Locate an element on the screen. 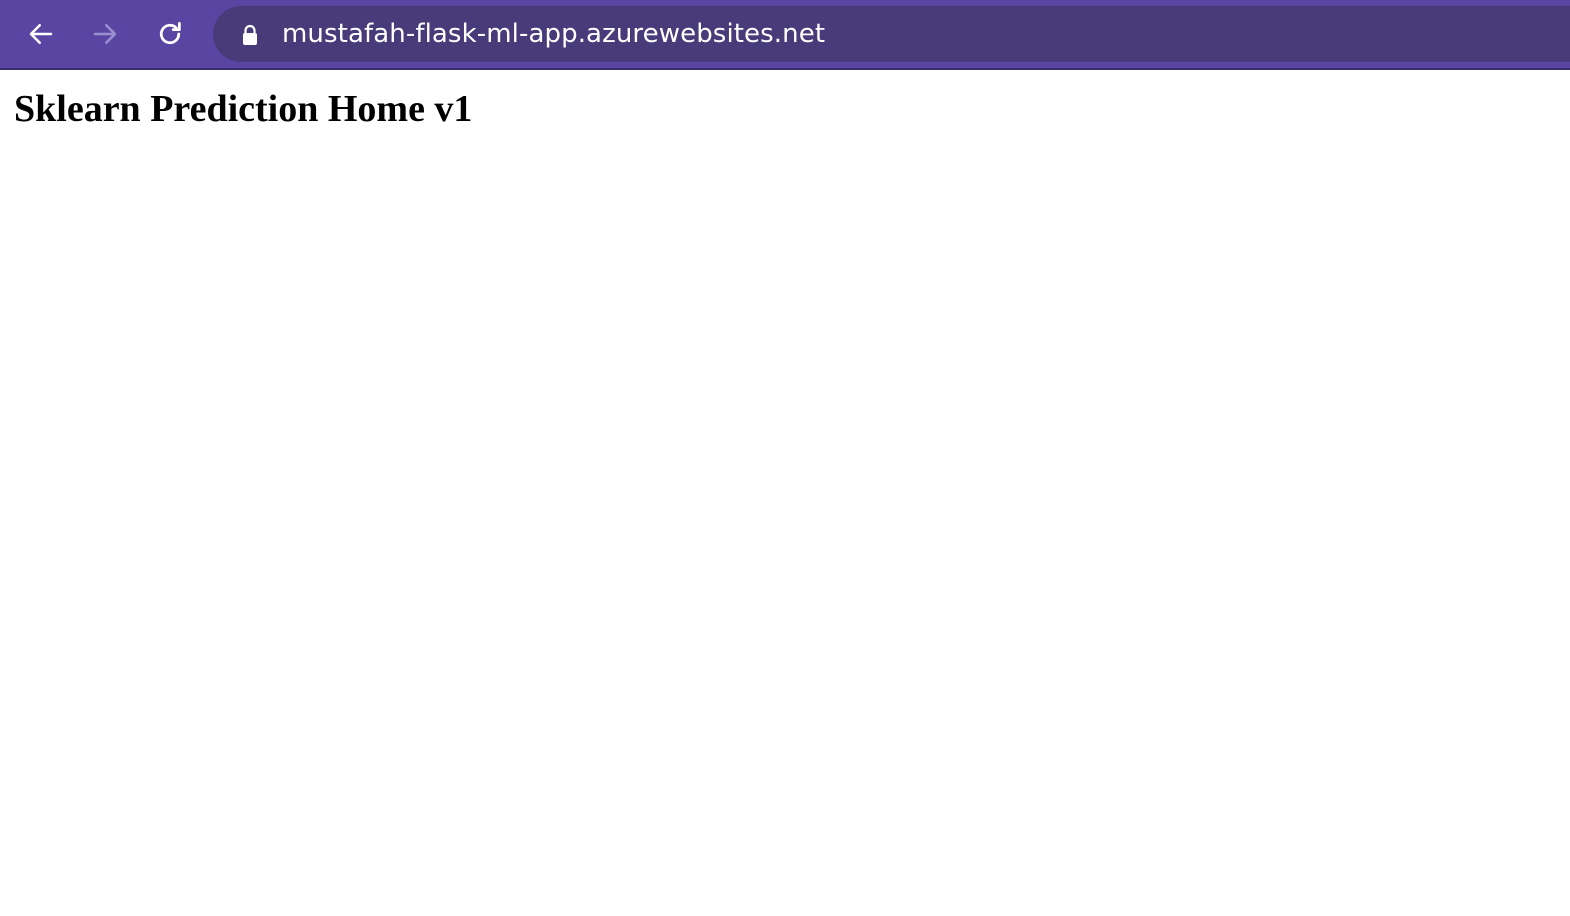 This screenshot has width=1570, height=916. page-title: Sklearn Prediction Home v1 is located at coordinates (243, 109).